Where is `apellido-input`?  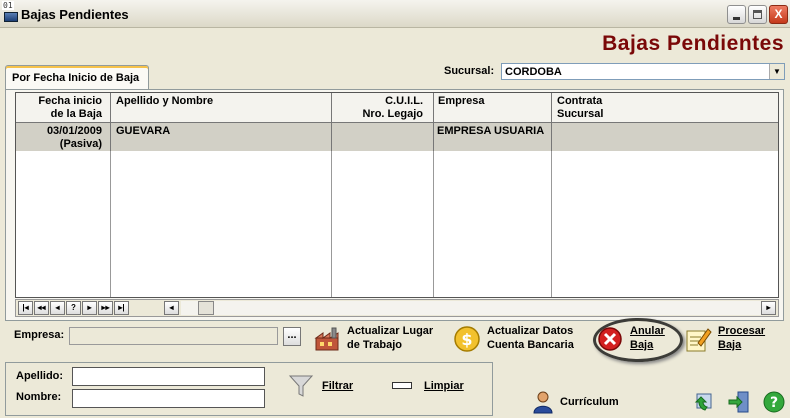 apellido-input is located at coordinates (168, 376).